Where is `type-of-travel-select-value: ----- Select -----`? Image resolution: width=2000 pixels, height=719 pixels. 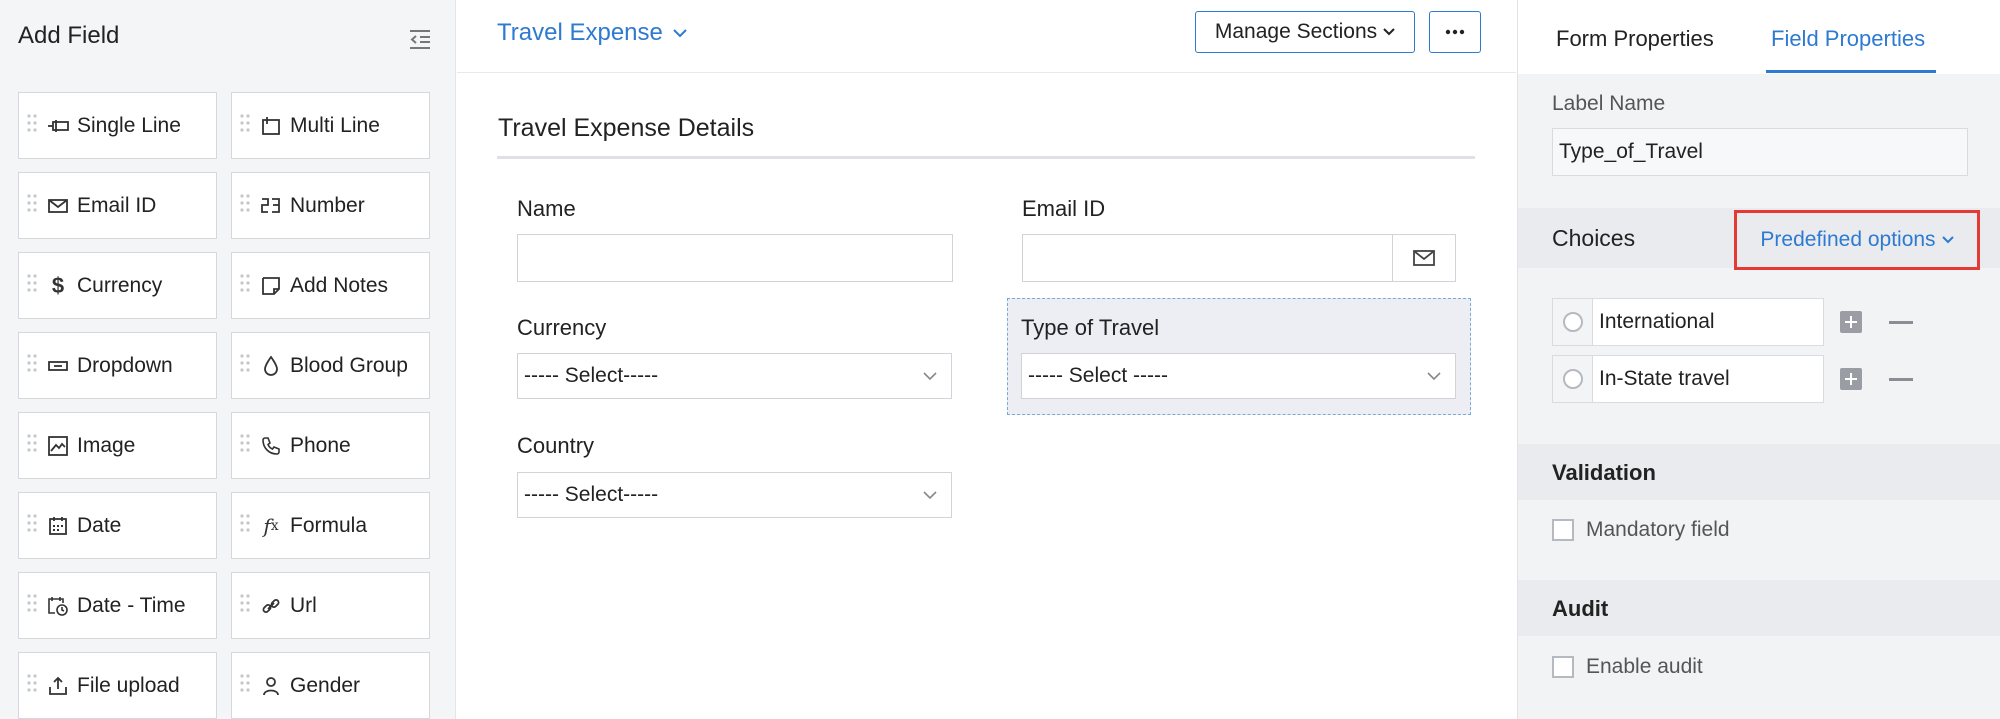
type-of-travel-select-value: ----- Select ----- is located at coordinates (1098, 375).